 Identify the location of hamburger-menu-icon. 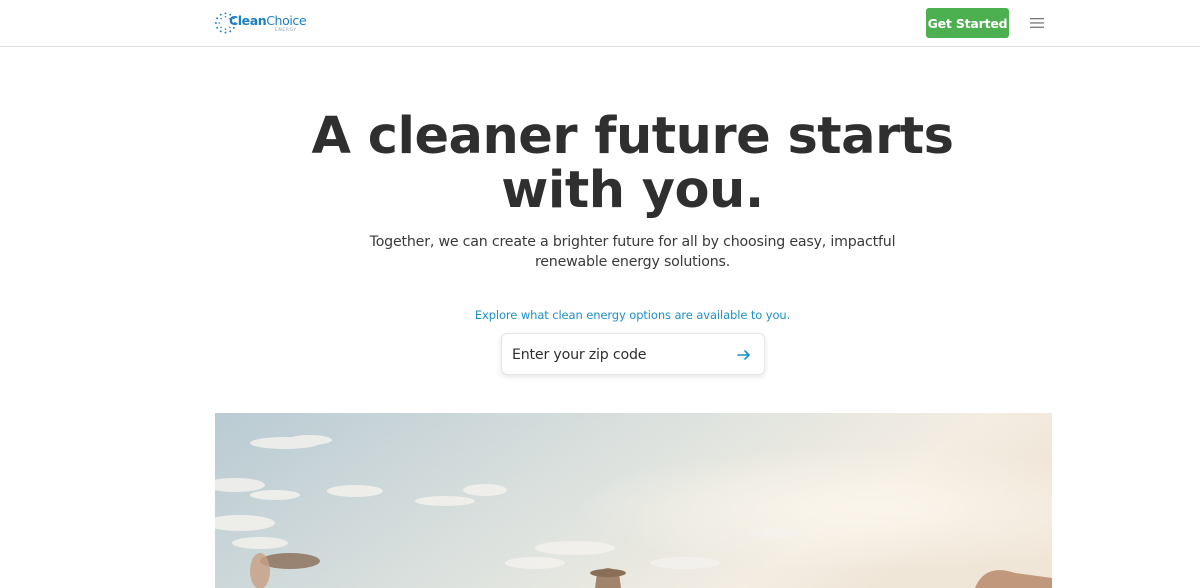
(1037, 23).